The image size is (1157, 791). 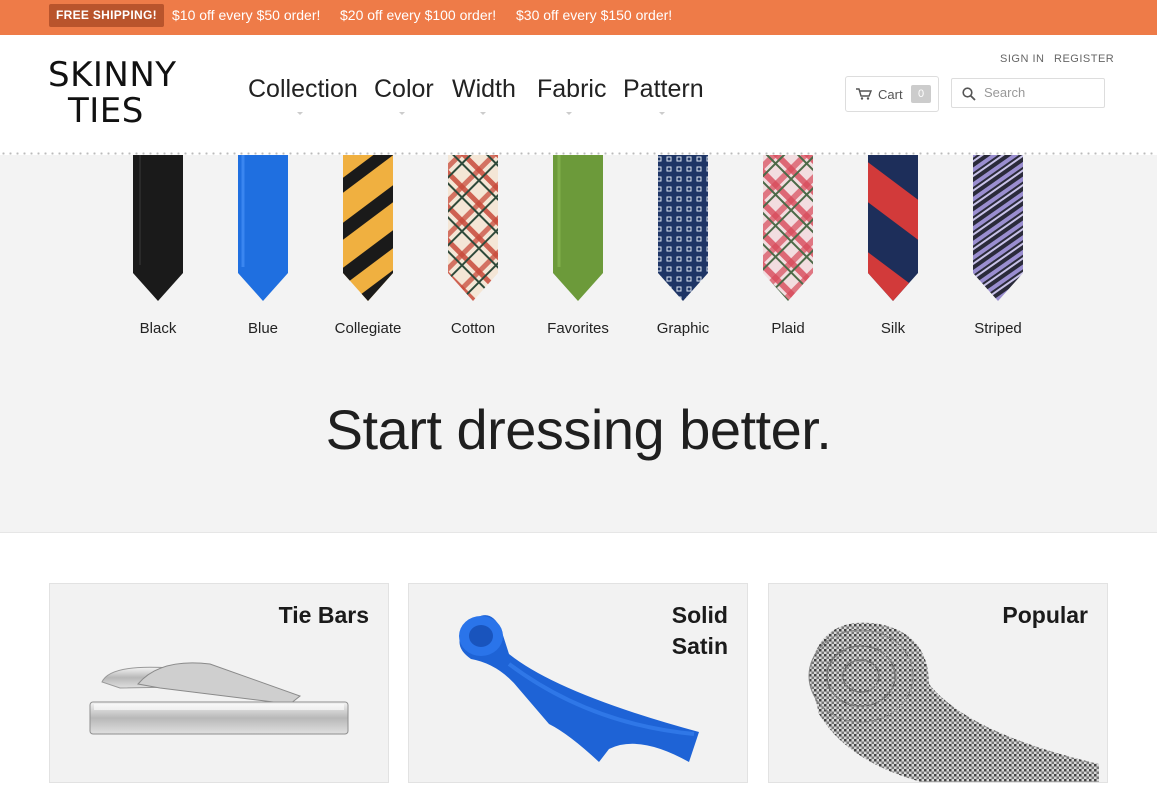 What do you see at coordinates (788, 328) in the screenshot?
I see `category-label: Plaid` at bounding box center [788, 328].